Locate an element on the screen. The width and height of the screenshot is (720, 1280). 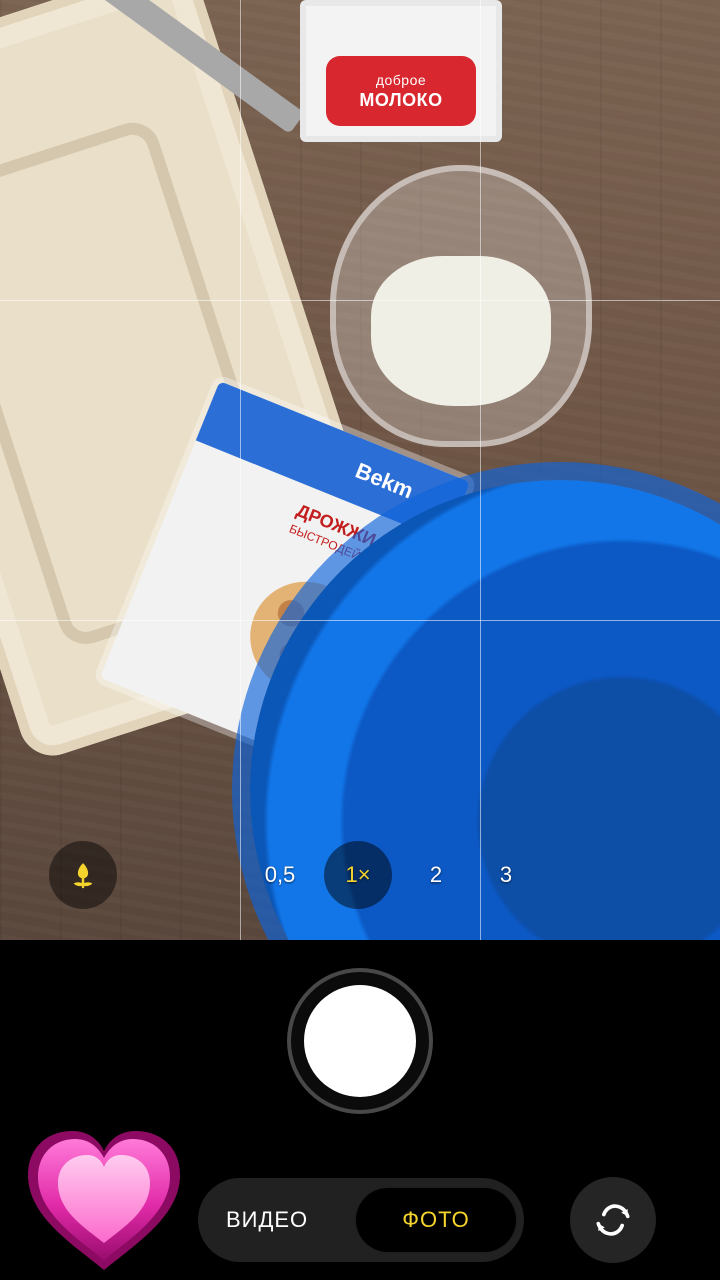
shutter-button is located at coordinates (360, 1041).